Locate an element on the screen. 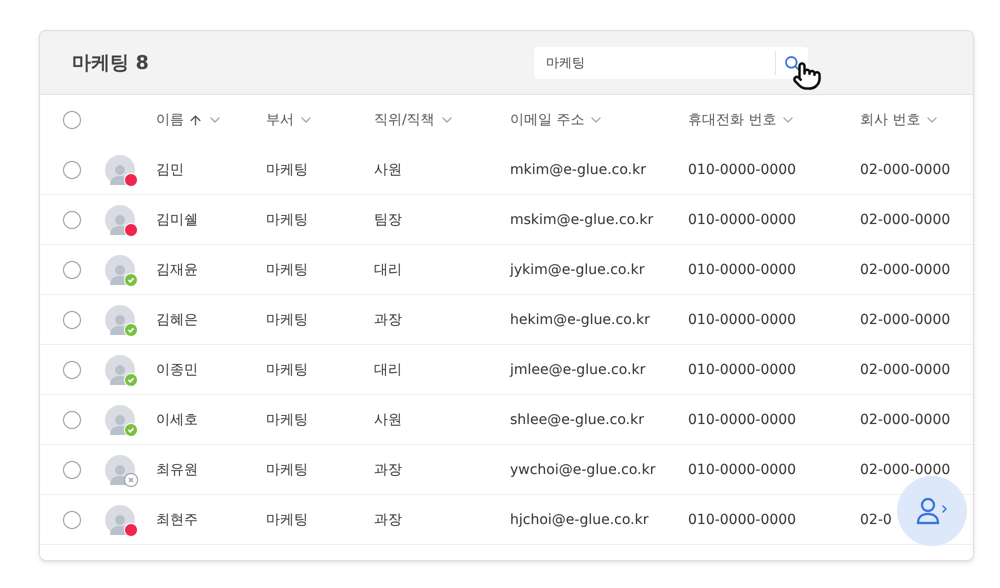 The height and width of the screenshot is (588, 1000). contact-row: 이세호 마케팅 사원 shlee@e-glue.co.kr 010-0000-0000 02-000-0000 is located at coordinates (506, 420).